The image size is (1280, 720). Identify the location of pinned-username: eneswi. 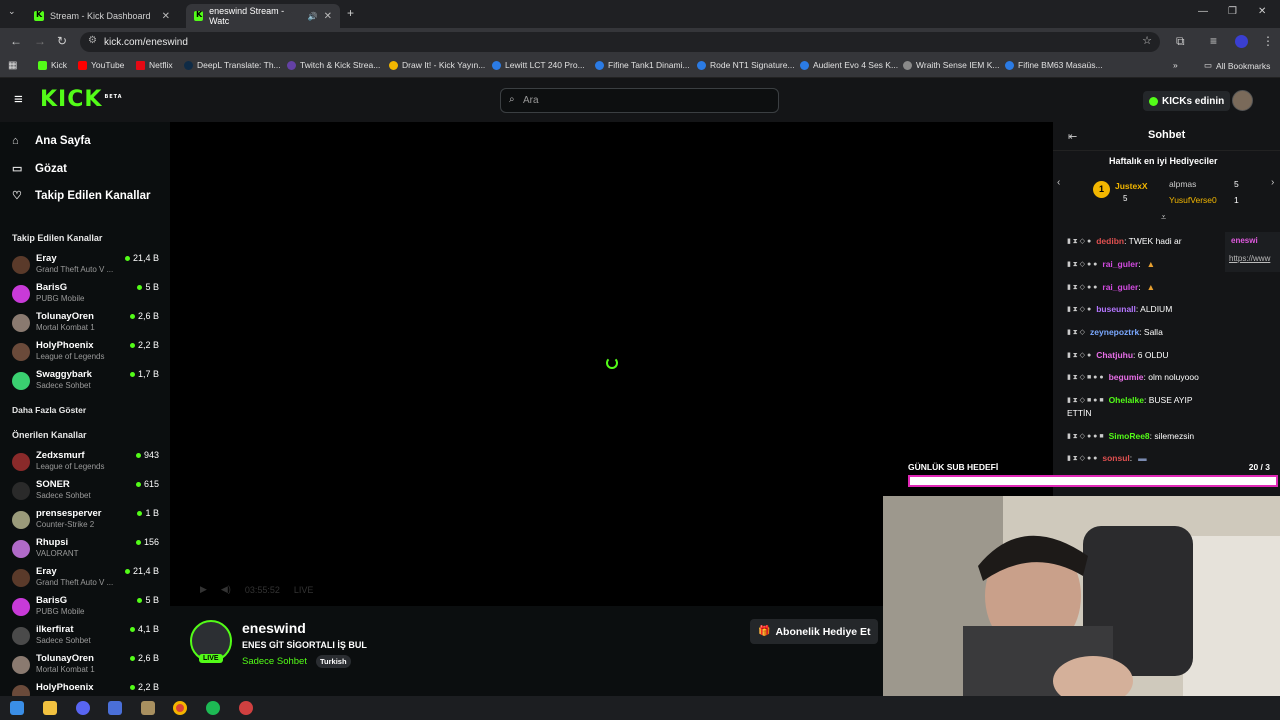
(1244, 240).